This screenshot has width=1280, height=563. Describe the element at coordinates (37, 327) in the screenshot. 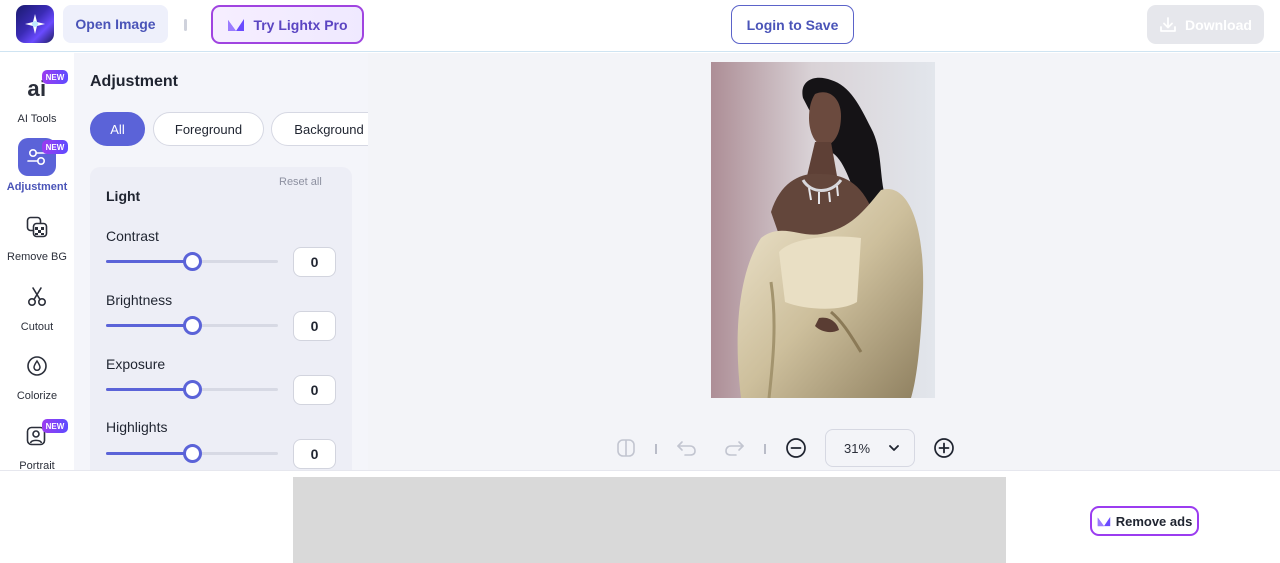

I see `rail-label: Cutout` at that location.